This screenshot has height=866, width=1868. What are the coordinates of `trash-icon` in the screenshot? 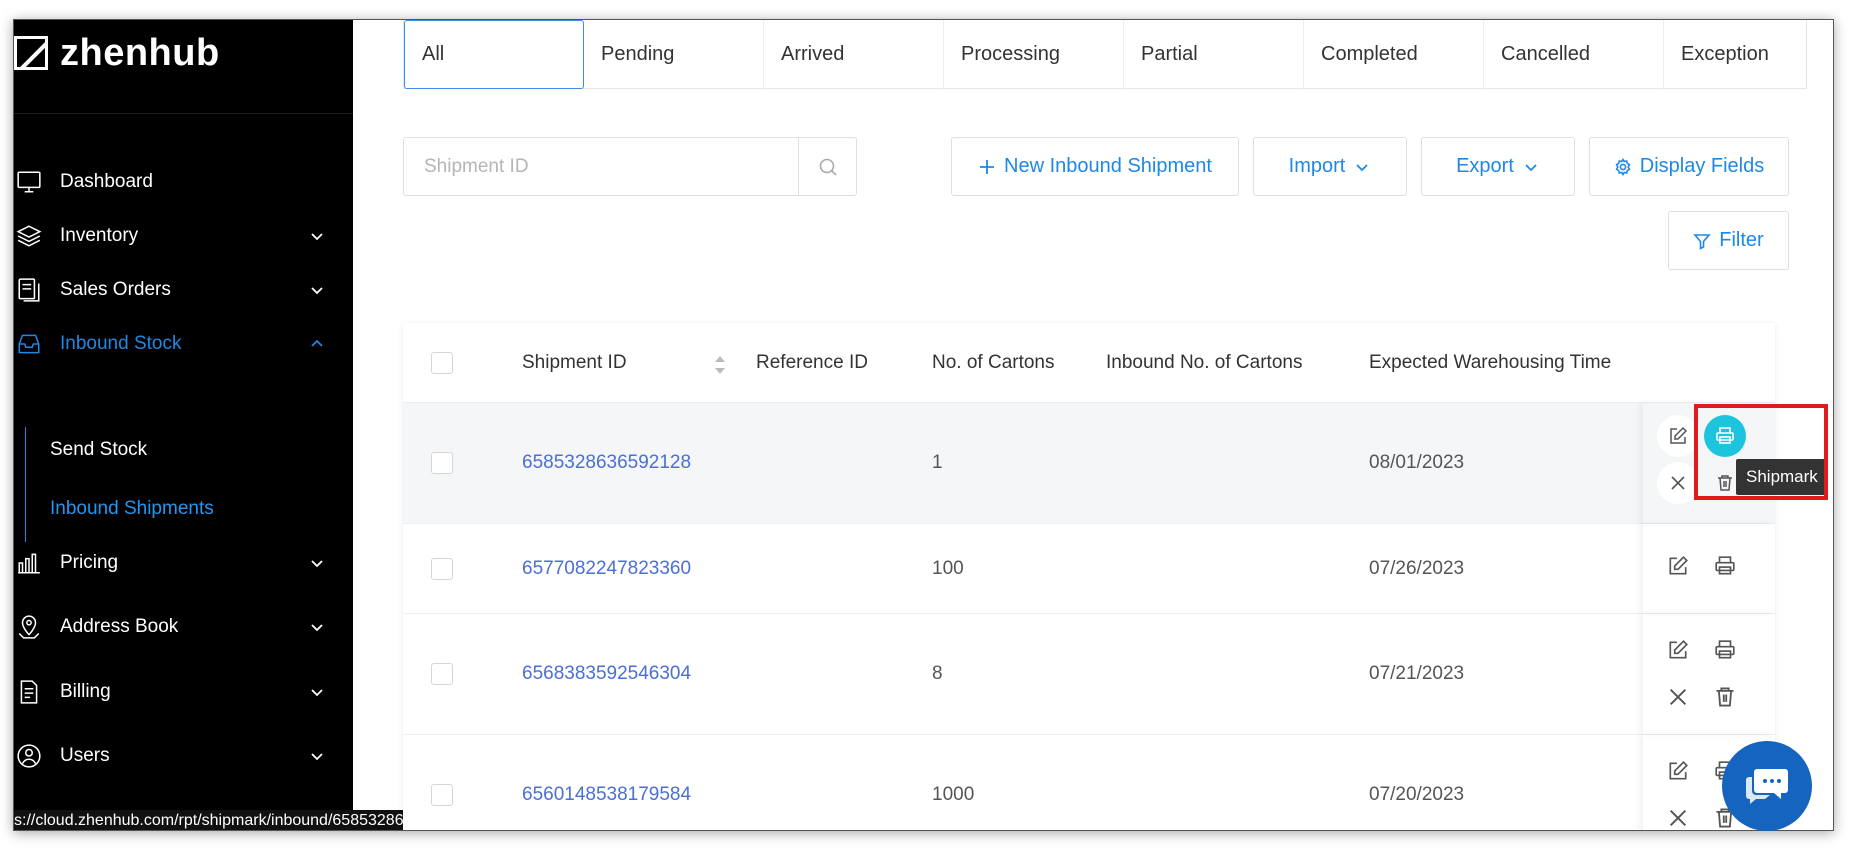 It's located at (1725, 697).